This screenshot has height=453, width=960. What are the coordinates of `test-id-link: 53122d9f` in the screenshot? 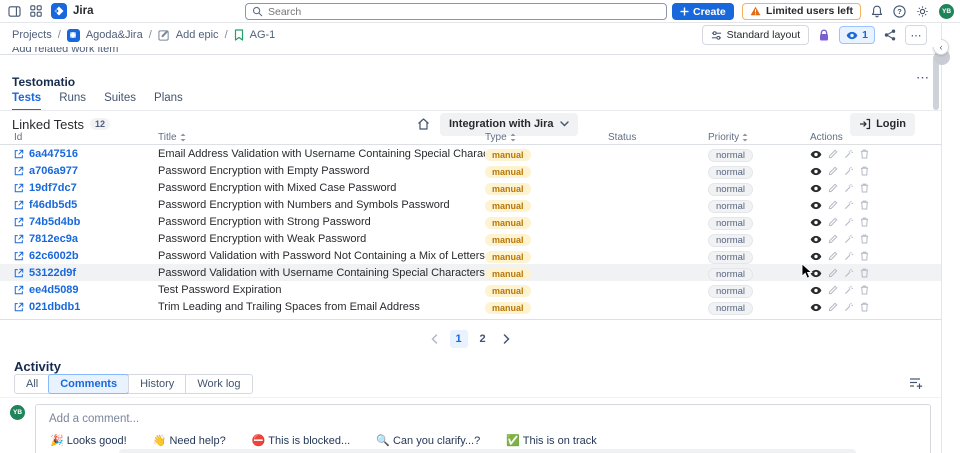 It's located at (52, 273).